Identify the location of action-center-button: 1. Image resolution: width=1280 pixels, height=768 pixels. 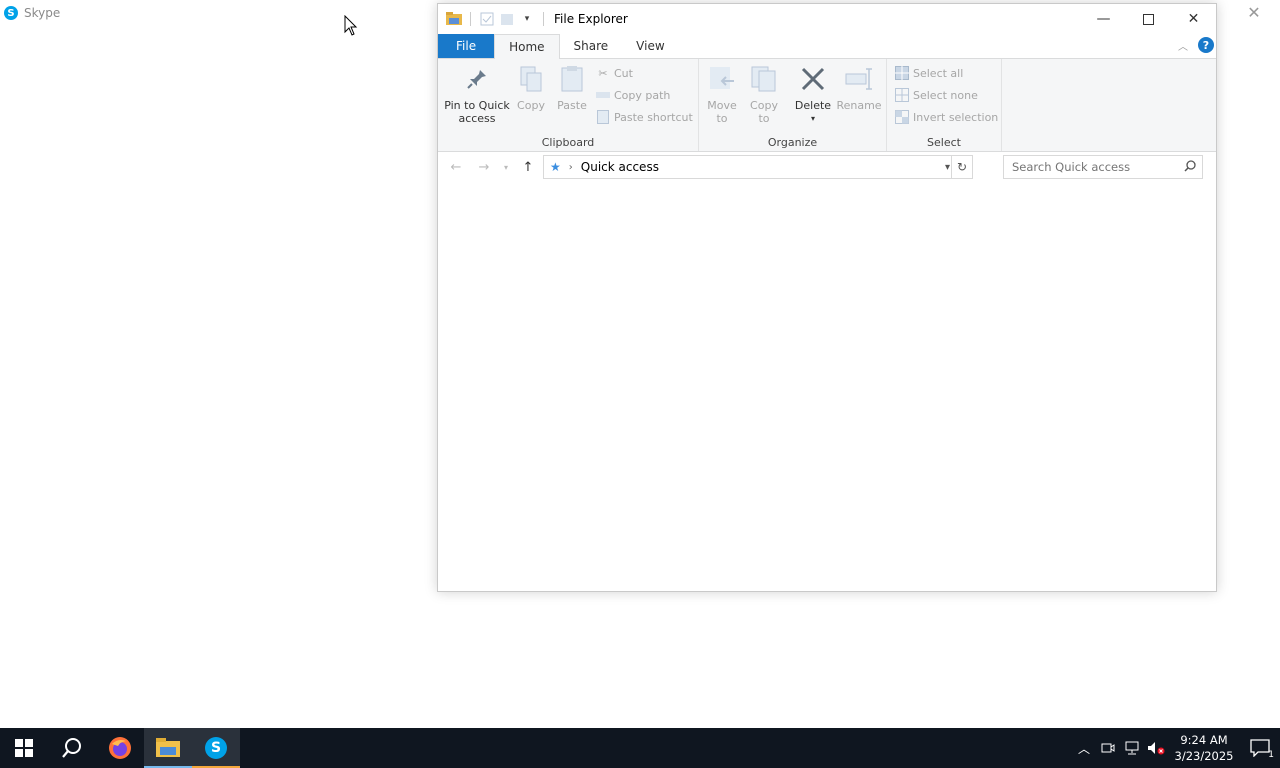
(1260, 748).